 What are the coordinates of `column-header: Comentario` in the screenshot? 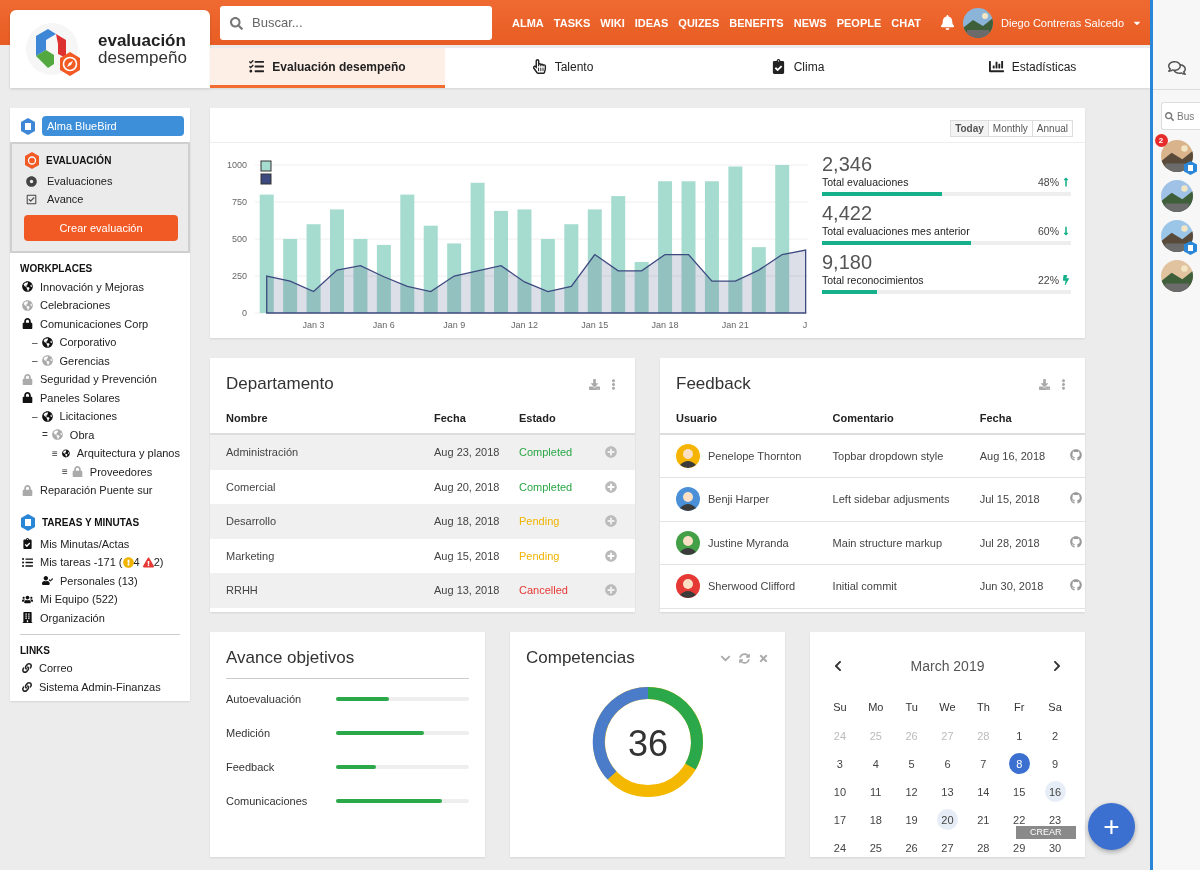 It's located at (890, 419).